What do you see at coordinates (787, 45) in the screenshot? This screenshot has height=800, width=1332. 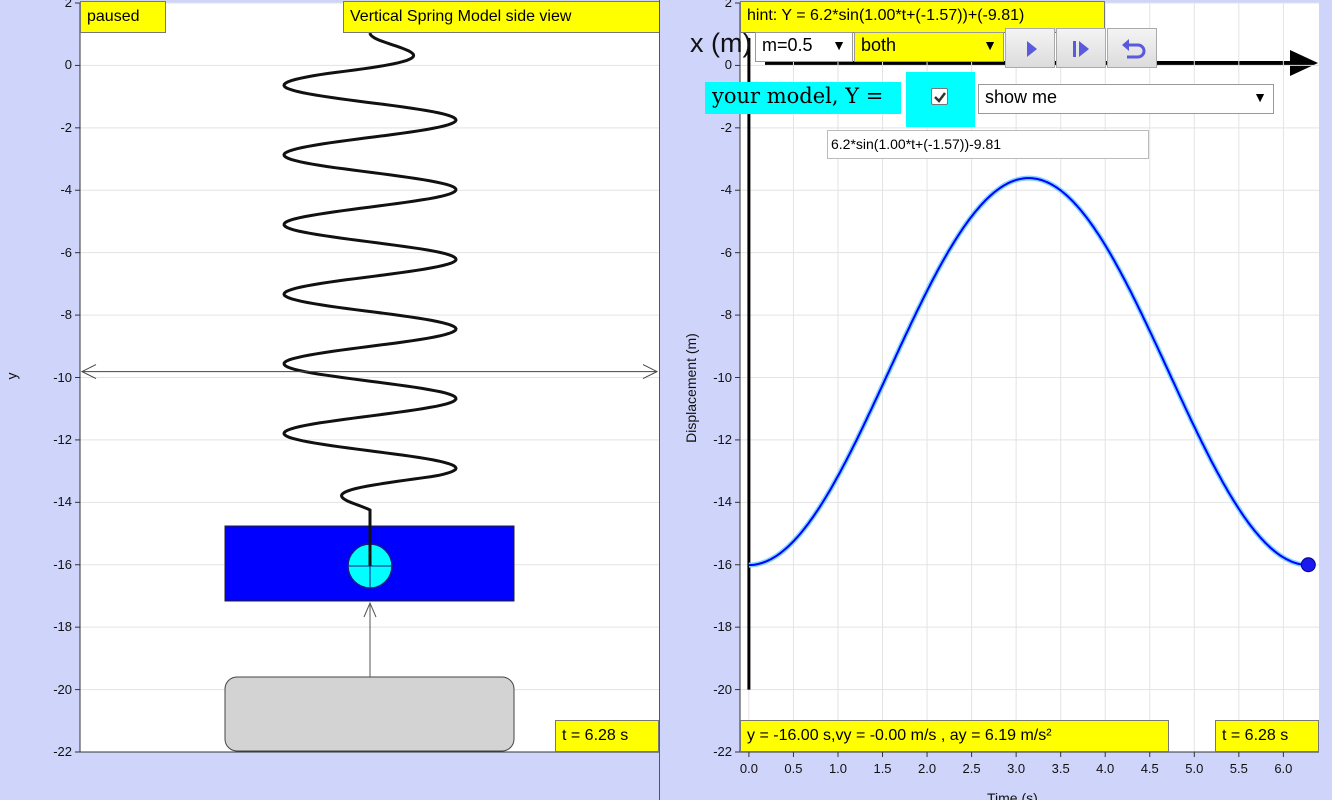 I see `mass-select-value: m=0.5` at bounding box center [787, 45].